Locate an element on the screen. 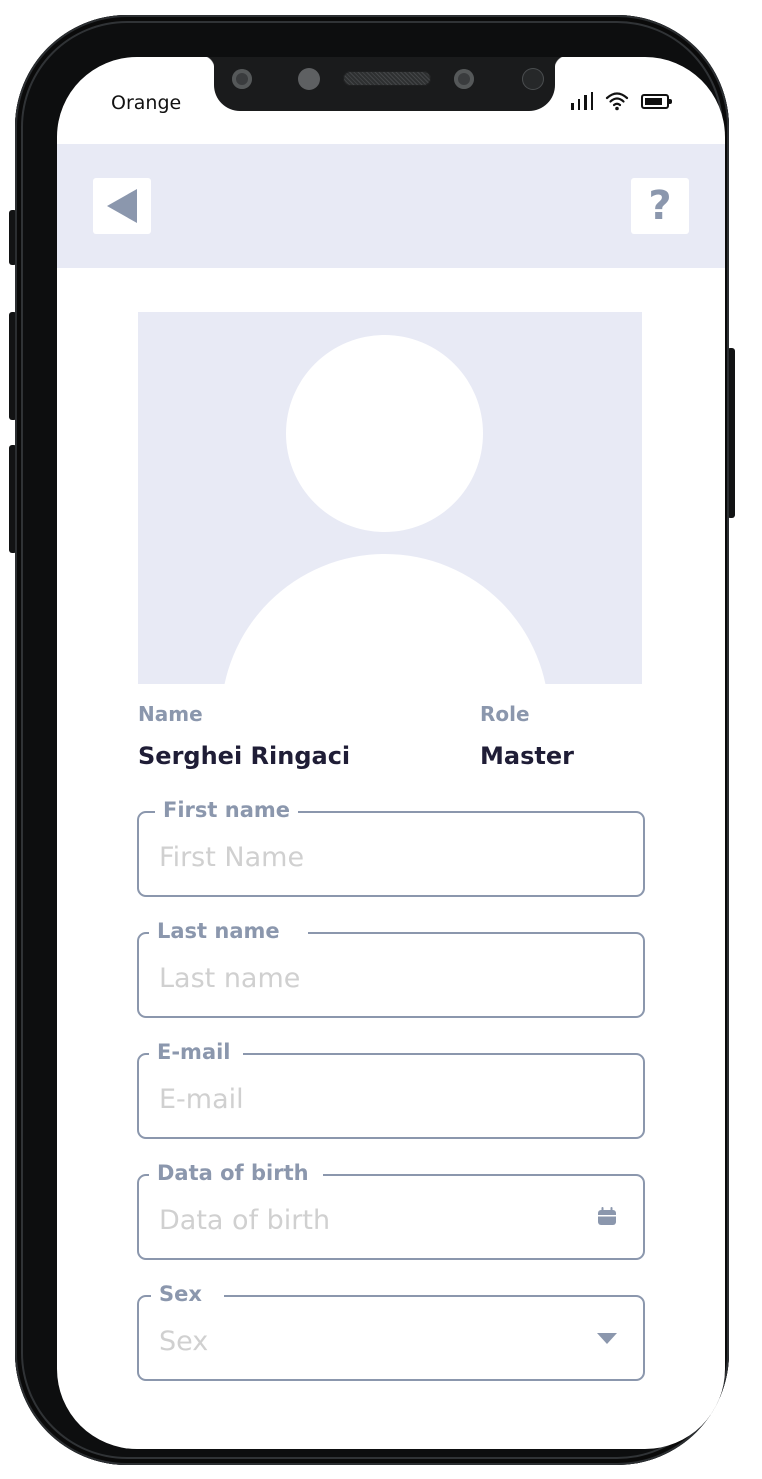 The width and height of the screenshot is (762, 1479). back-button is located at coordinates (122, 206).